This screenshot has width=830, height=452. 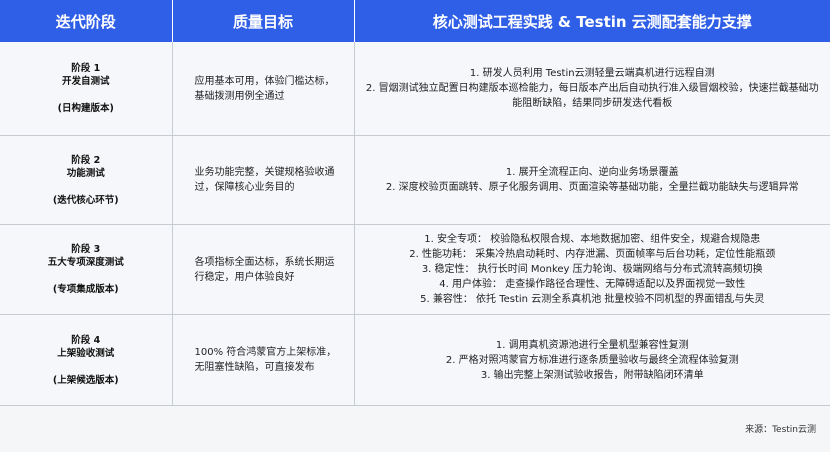 I want to click on stage-name: 开发自测试, so click(x=85, y=81).